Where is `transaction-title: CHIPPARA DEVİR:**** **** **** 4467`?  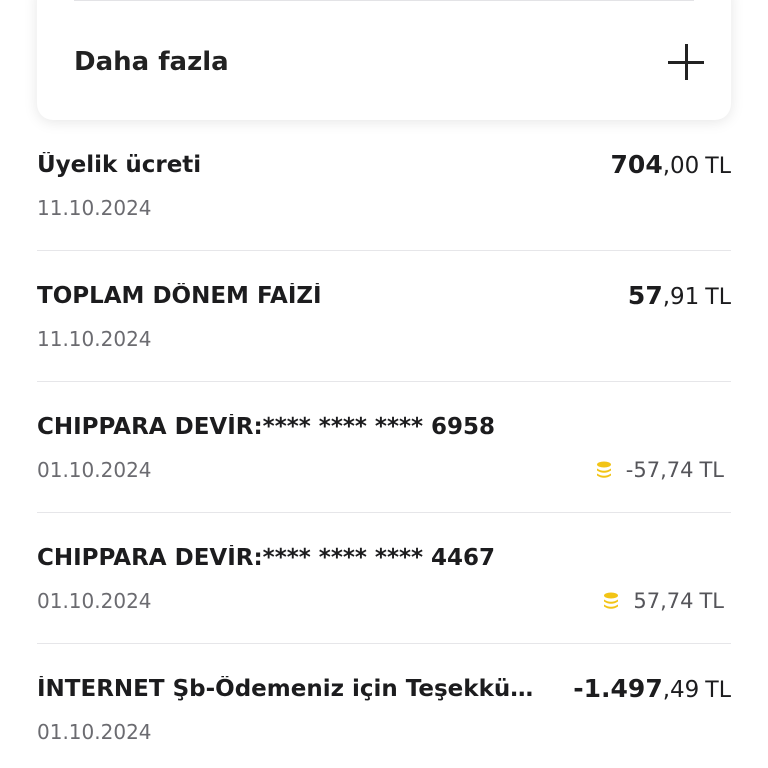
transaction-title: CHIPPARA DEVİR:**** **** **** 4467 is located at coordinates (266, 558).